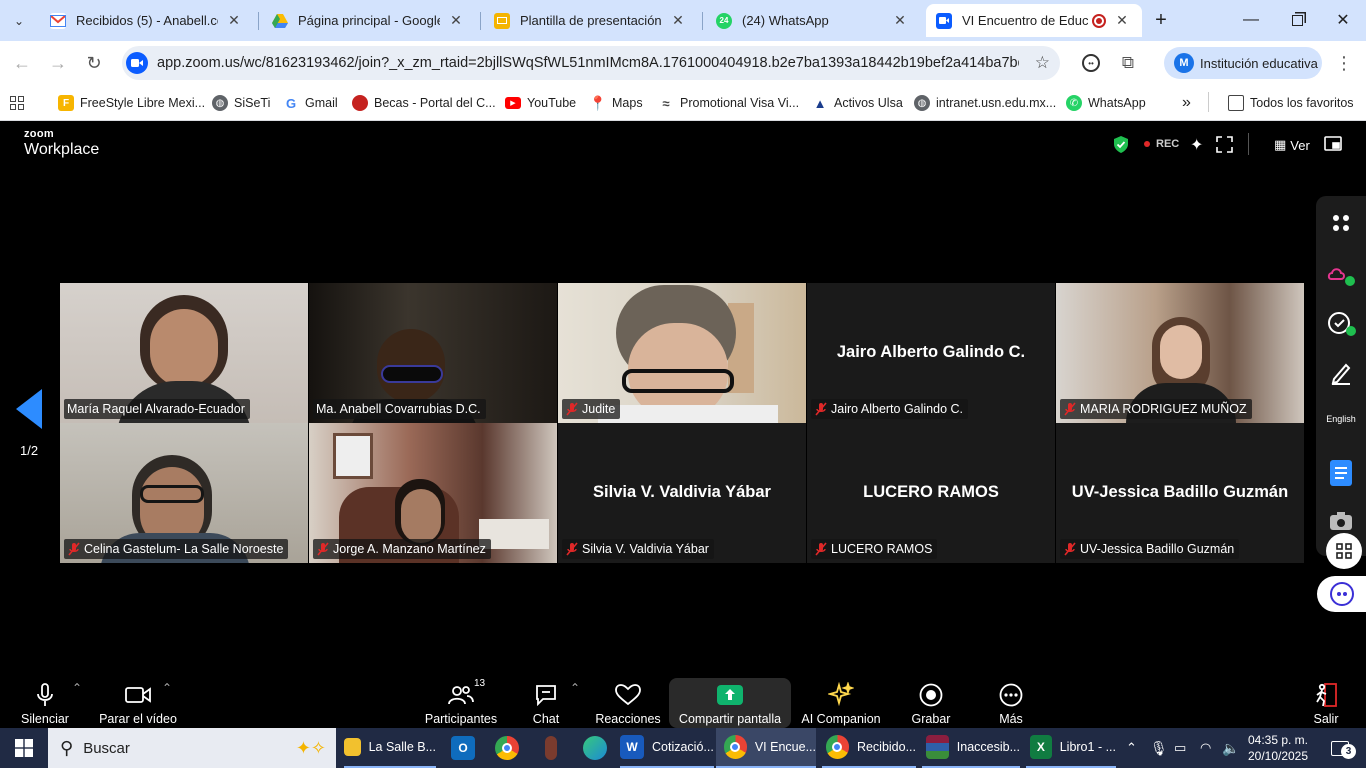 This screenshot has height=768, width=1366. Describe the element at coordinates (1230, 748) in the screenshot. I see `volume-icon: 🔈` at that location.